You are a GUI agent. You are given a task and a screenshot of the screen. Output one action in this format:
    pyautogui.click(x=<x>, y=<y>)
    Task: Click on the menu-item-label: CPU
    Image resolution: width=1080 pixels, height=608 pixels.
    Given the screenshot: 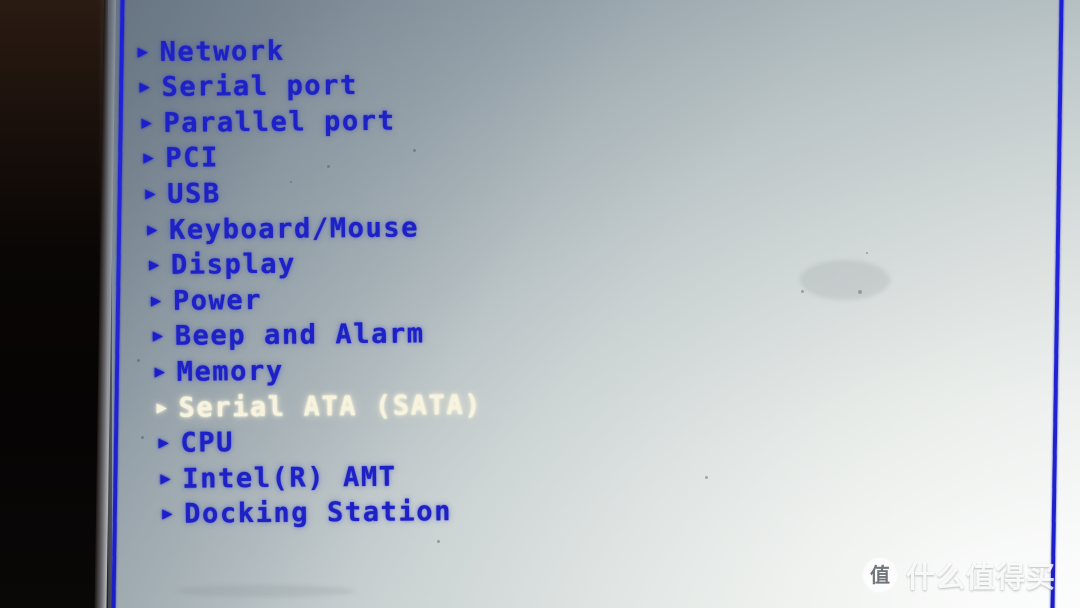 What is the action you would take?
    pyautogui.click(x=207, y=443)
    